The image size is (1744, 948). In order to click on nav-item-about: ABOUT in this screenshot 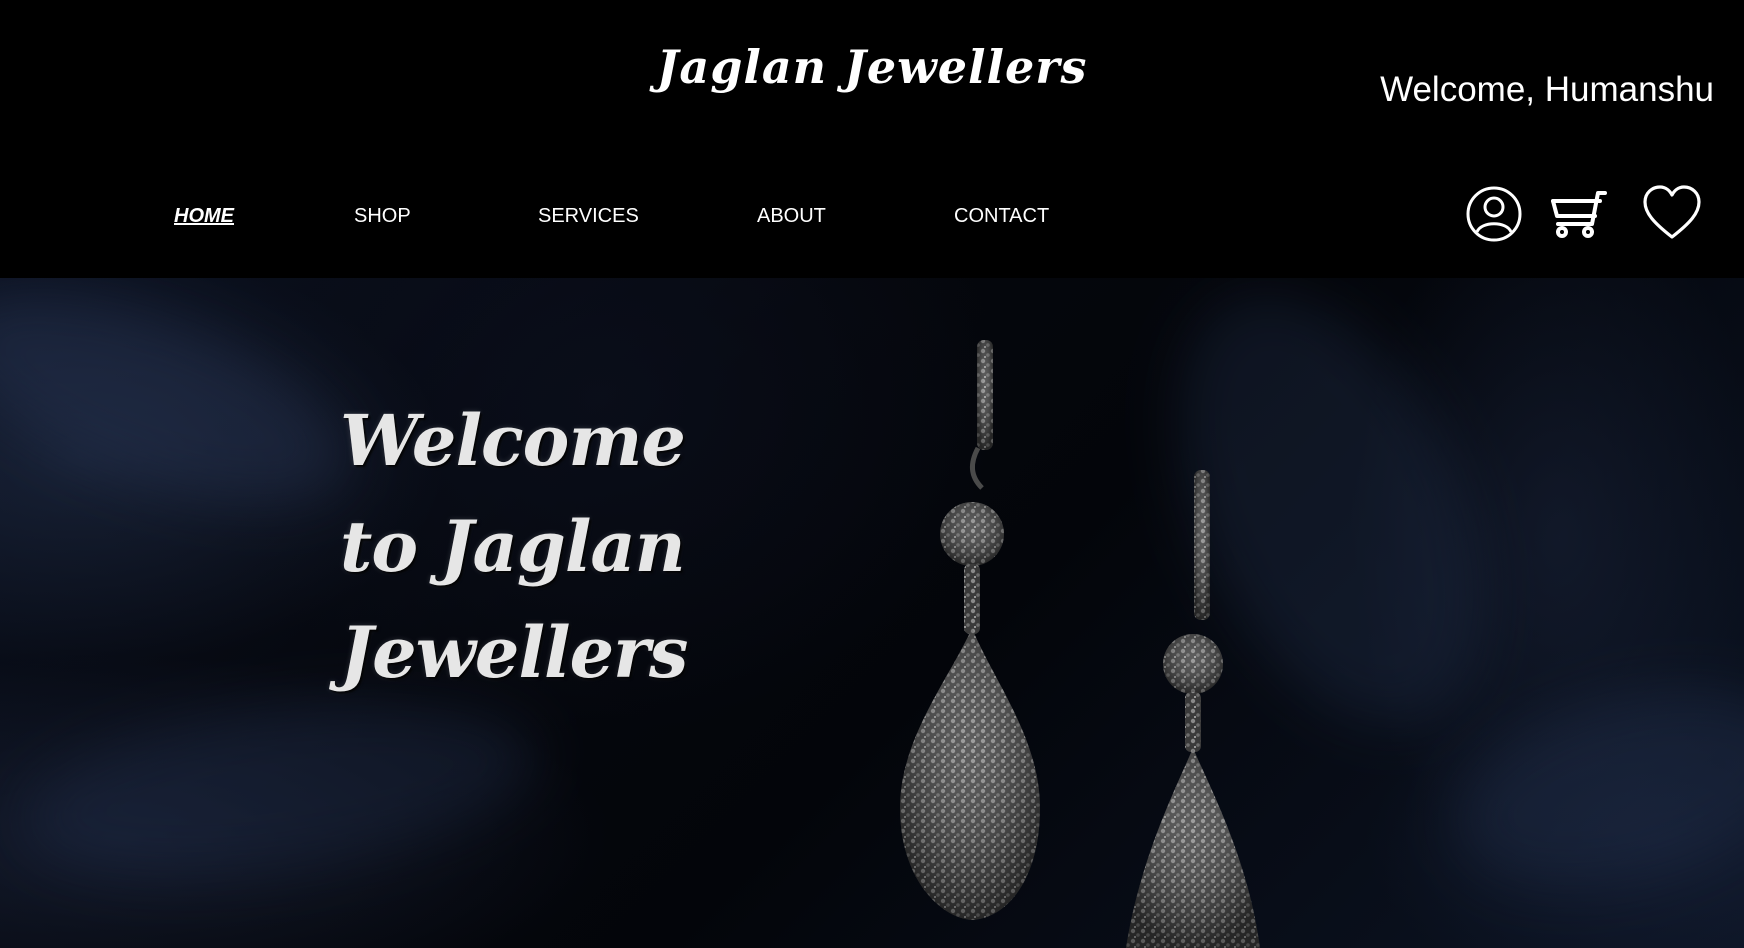, I will do `click(791, 216)`.